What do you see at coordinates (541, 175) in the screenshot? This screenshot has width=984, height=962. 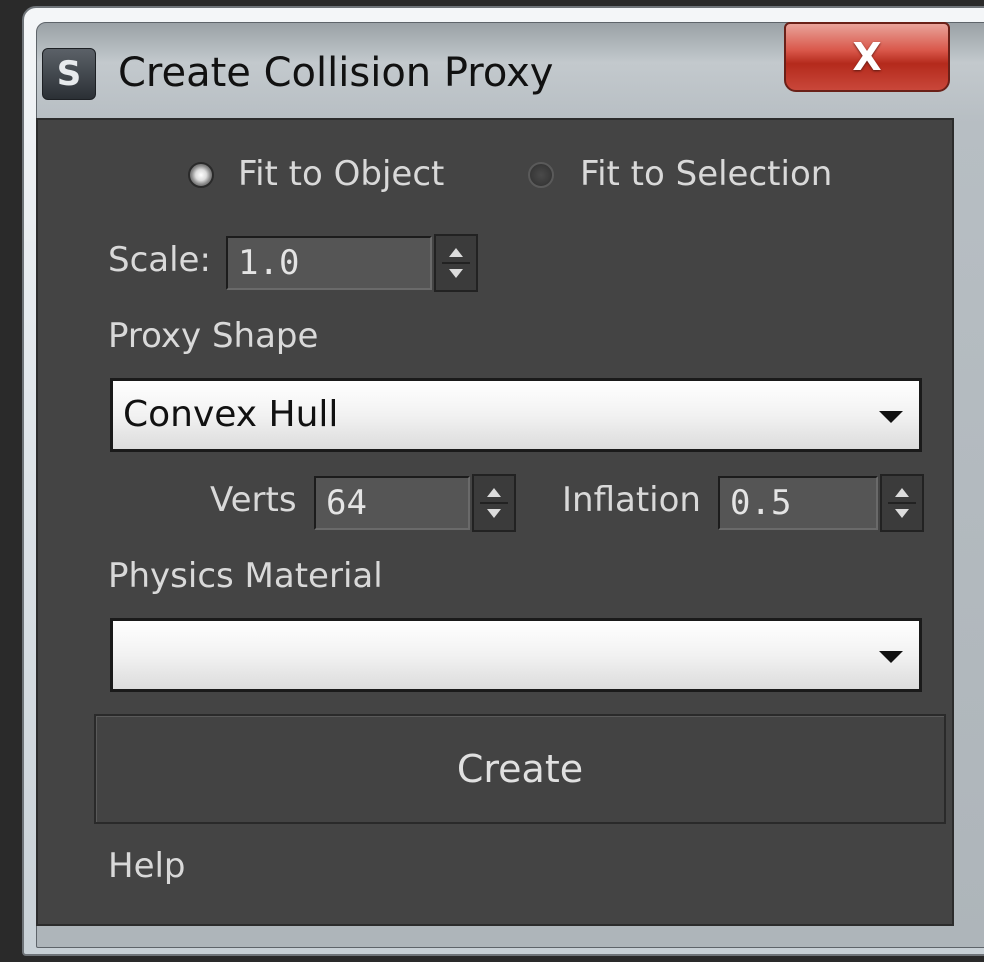 I see `radio-fit-to-selection` at bounding box center [541, 175].